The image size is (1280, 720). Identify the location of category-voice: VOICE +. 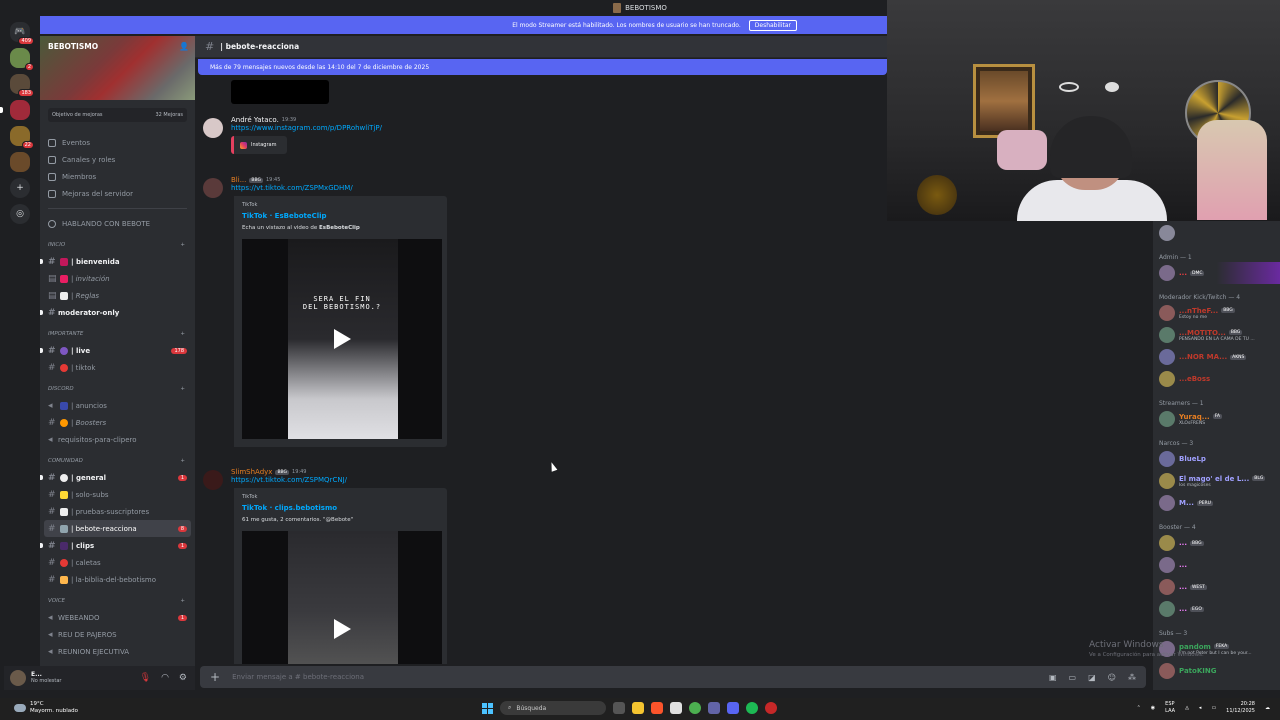
(117, 601).